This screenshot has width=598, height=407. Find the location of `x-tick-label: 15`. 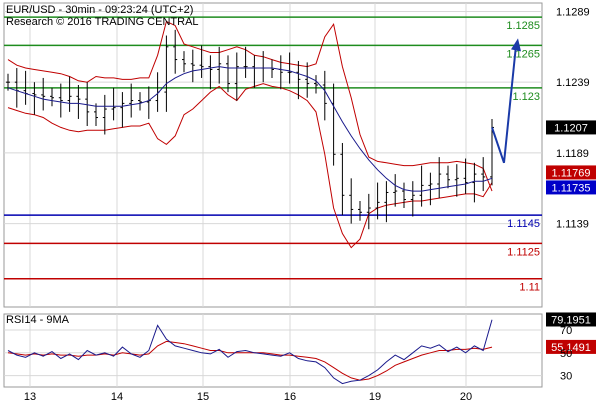

x-tick-label: 15 is located at coordinates (203, 396).